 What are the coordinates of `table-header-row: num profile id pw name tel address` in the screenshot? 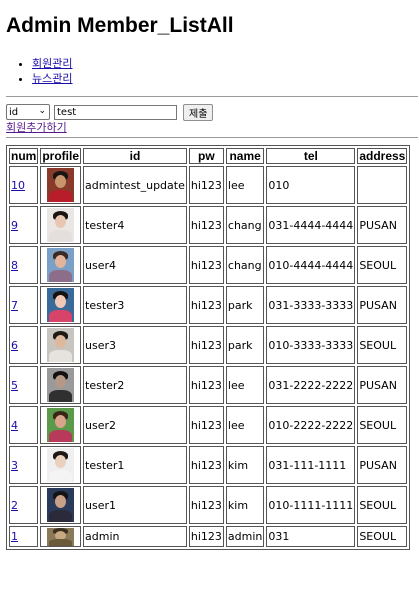 It's located at (208, 156).